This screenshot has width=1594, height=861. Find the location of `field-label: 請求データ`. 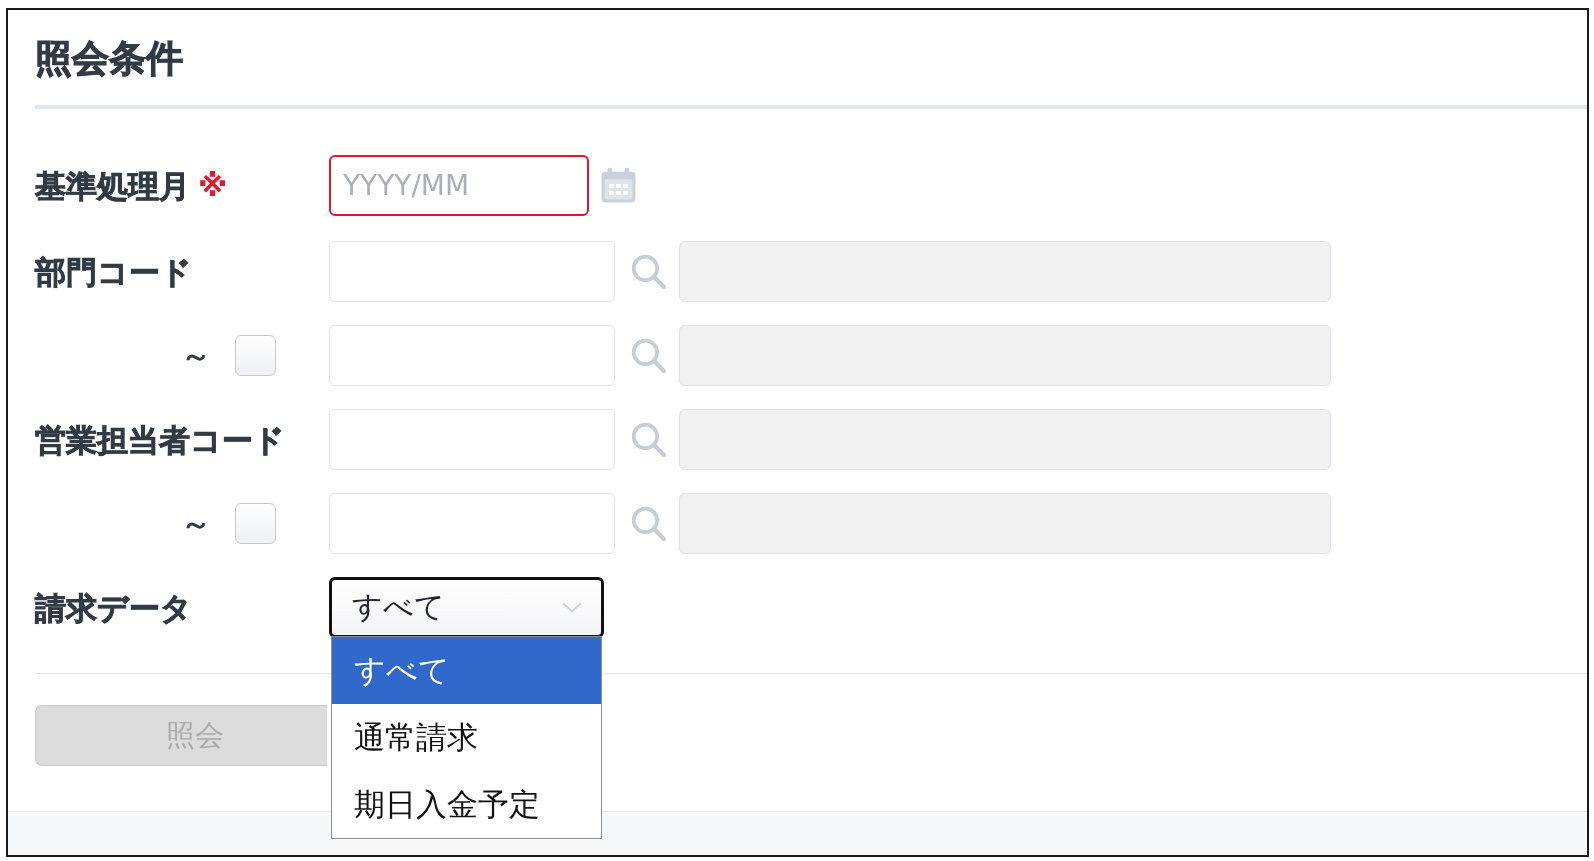

field-label: 請求データ is located at coordinates (113, 608).